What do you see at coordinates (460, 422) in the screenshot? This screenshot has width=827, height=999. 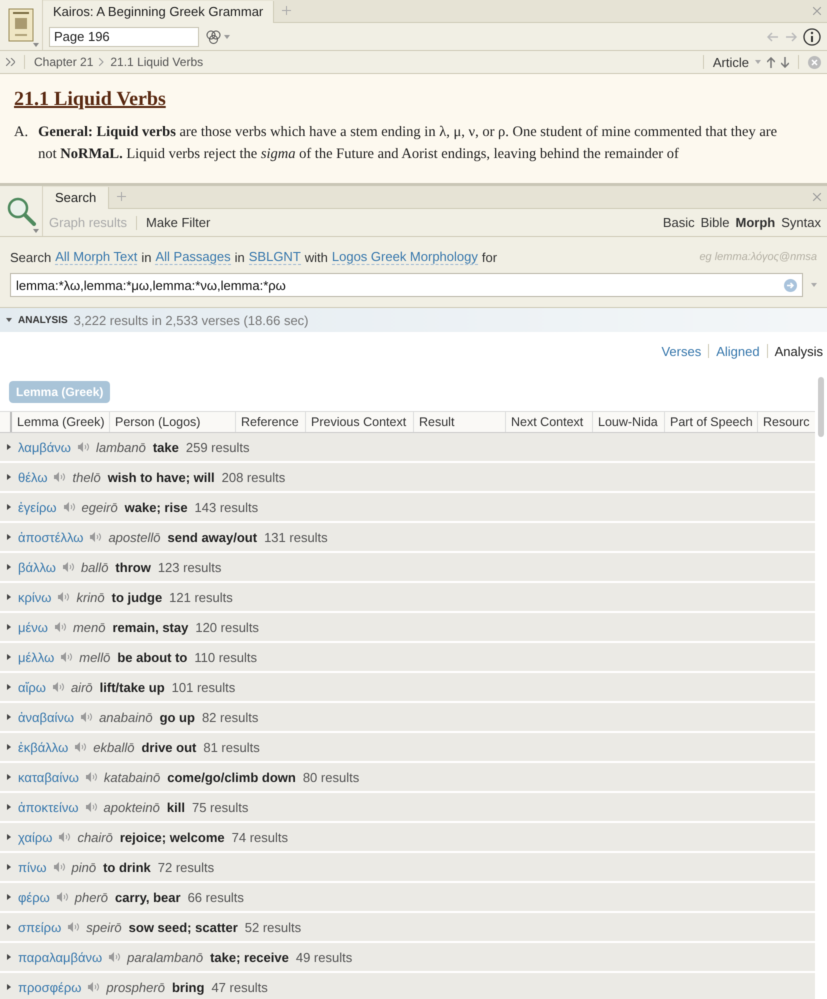 I see `column-header: Result` at bounding box center [460, 422].